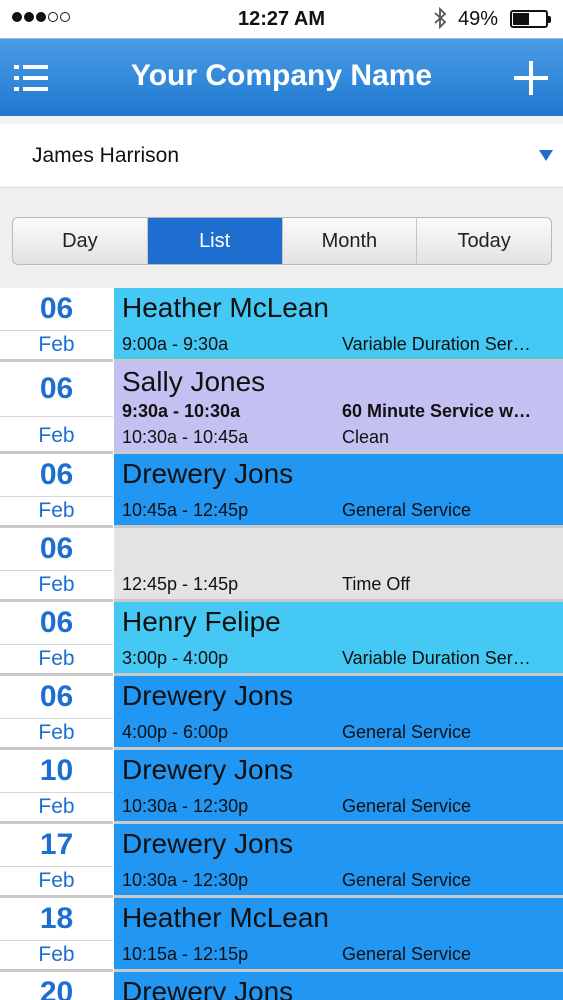 The width and height of the screenshot is (563, 1000). I want to click on view-switcher: Day List Month Today, so click(282, 241).